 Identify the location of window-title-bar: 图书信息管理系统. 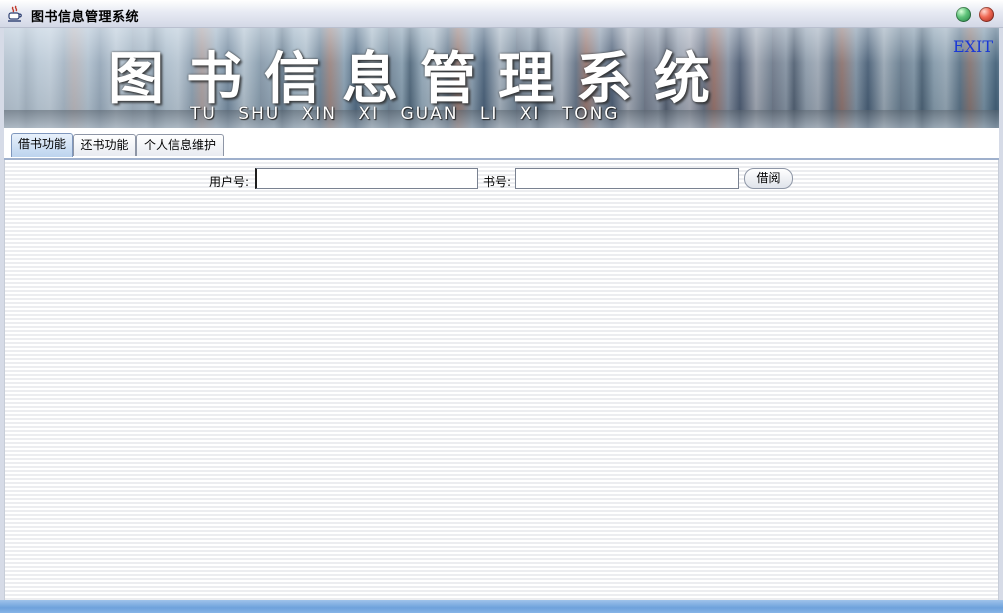
(501, 14).